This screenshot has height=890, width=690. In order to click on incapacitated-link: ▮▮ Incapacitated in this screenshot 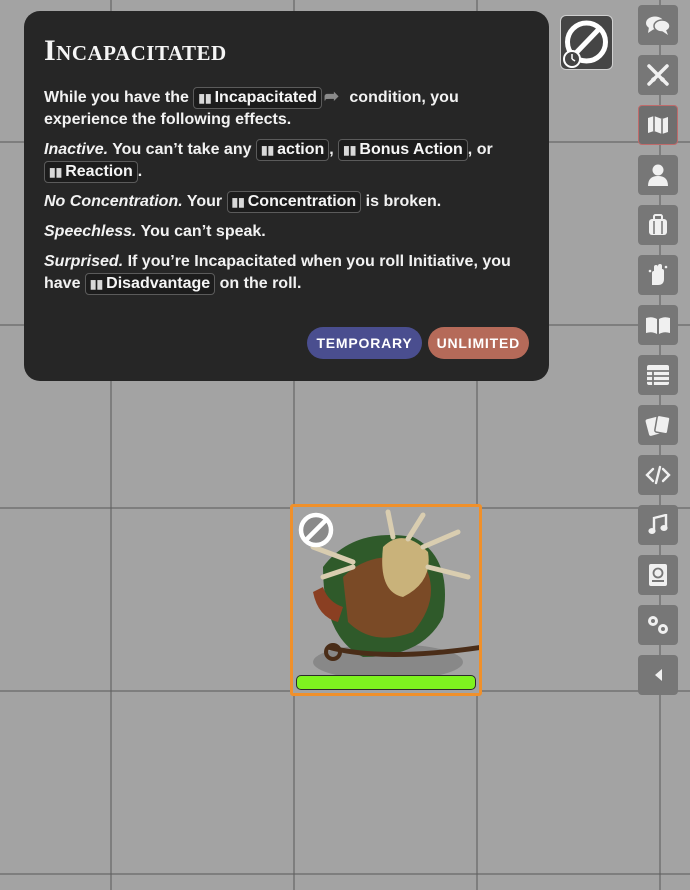, I will do `click(257, 98)`.